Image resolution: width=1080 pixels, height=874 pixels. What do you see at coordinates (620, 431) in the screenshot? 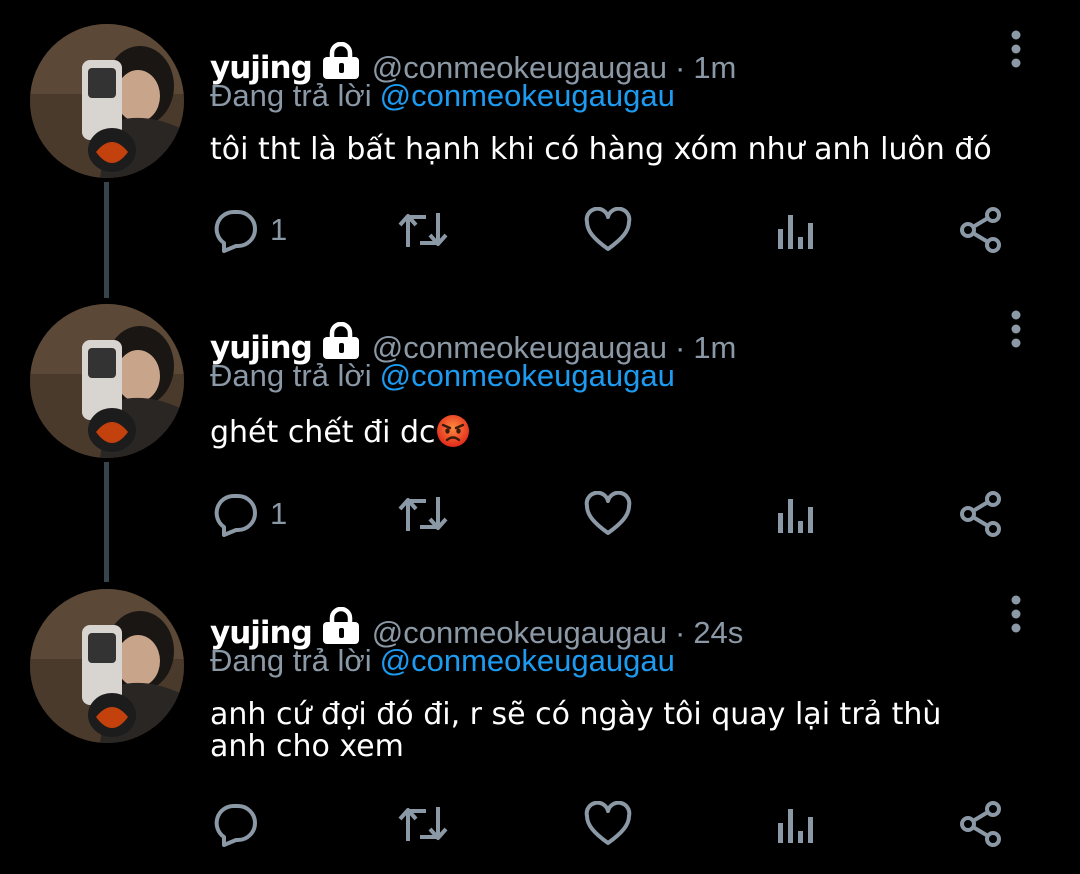
I see `tweet-text: ghét chết đi dc` at bounding box center [620, 431].